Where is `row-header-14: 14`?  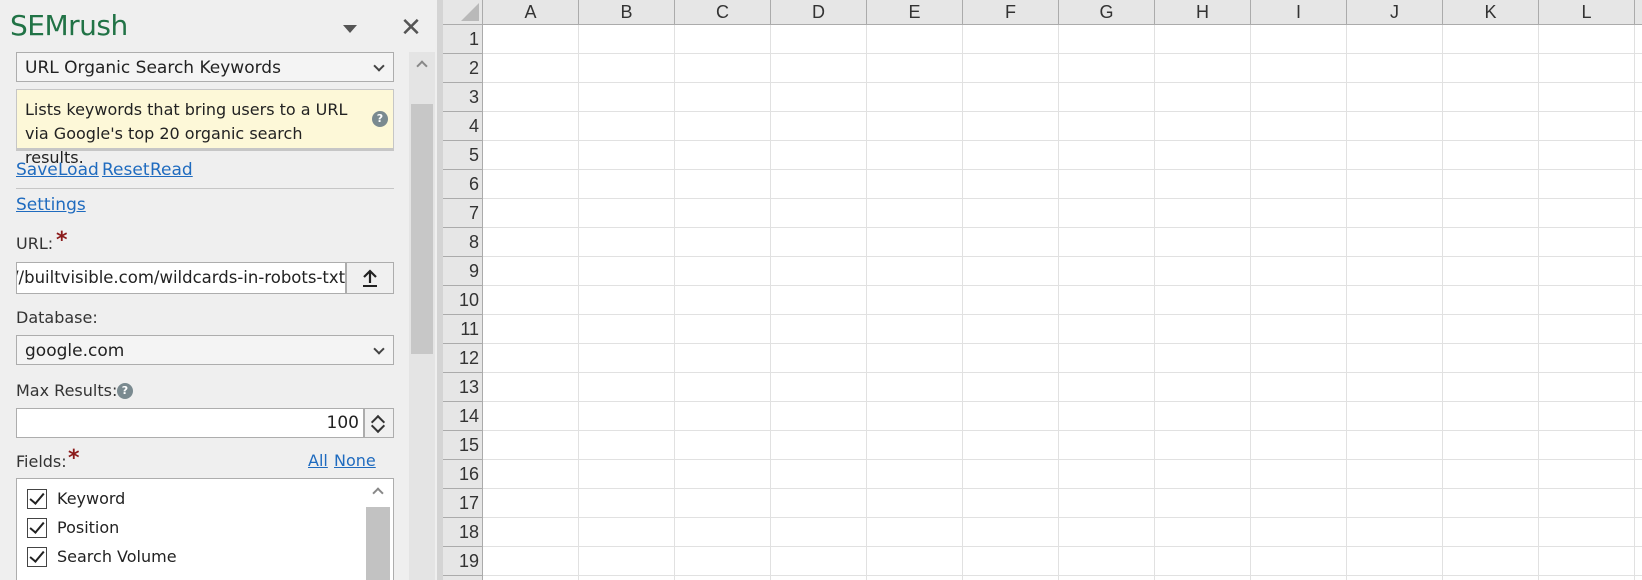
row-header-14: 14 is located at coordinates (463, 416).